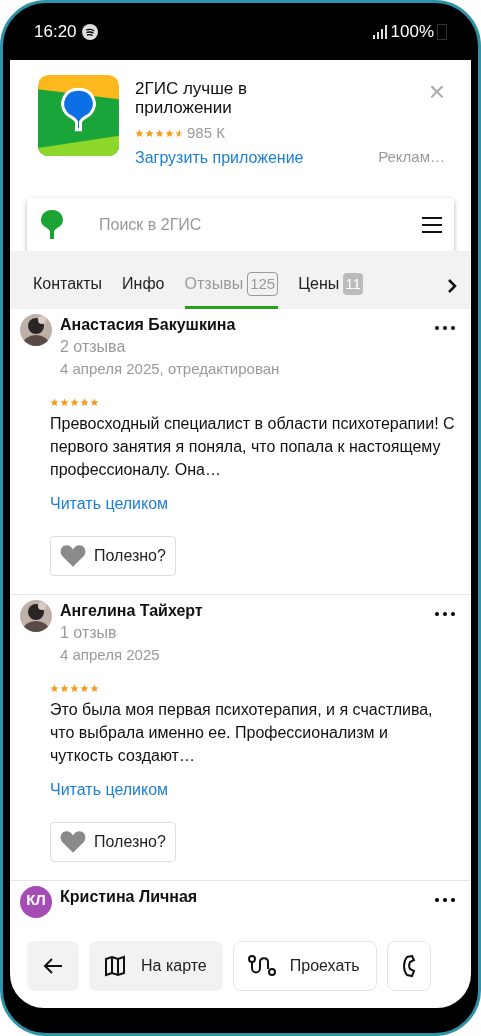  What do you see at coordinates (55, 31) in the screenshot?
I see `status-time: 16:20` at bounding box center [55, 31].